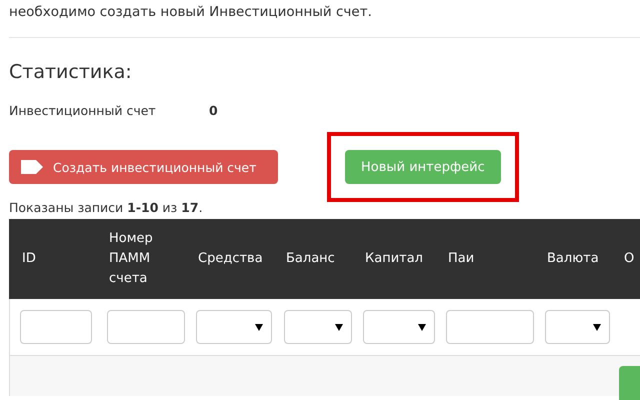  What do you see at coordinates (573, 258) in the screenshot?
I see `column-header: Валюта` at bounding box center [573, 258].